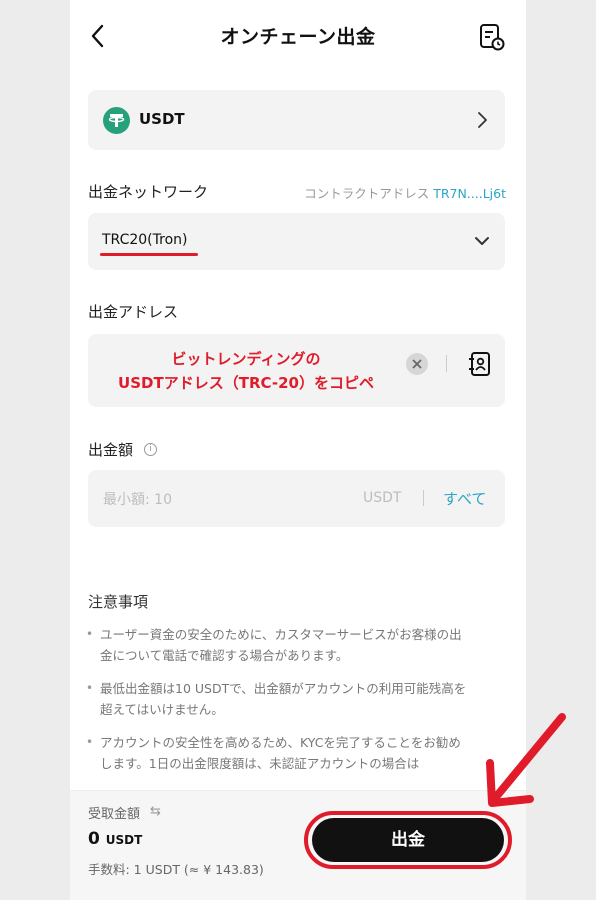 This screenshot has width=596, height=900. Describe the element at coordinates (417, 364) in the screenshot. I see `clear-icon` at that location.